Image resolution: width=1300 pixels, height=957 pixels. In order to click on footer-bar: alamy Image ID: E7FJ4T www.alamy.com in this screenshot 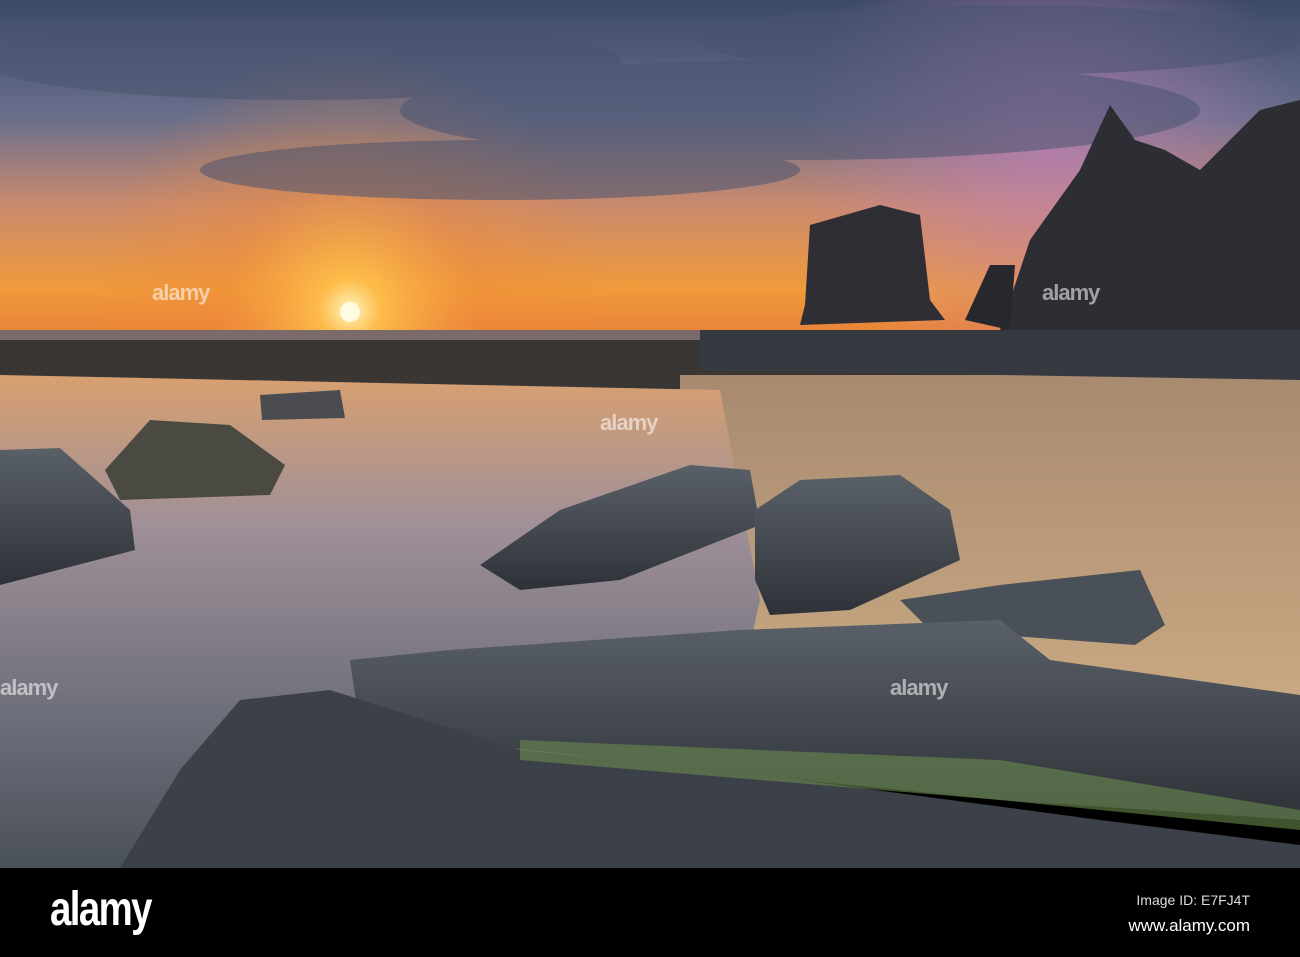, I will do `click(650, 912)`.